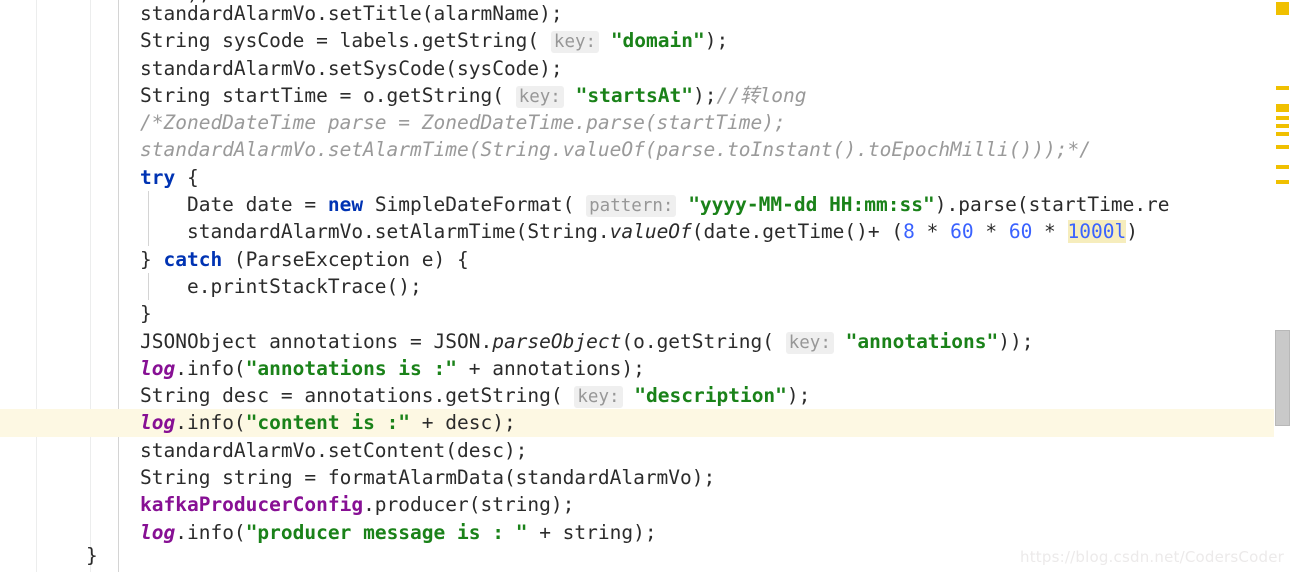 This screenshot has height=572, width=1292. I want to click on code-token-string: "description", so click(710, 396).